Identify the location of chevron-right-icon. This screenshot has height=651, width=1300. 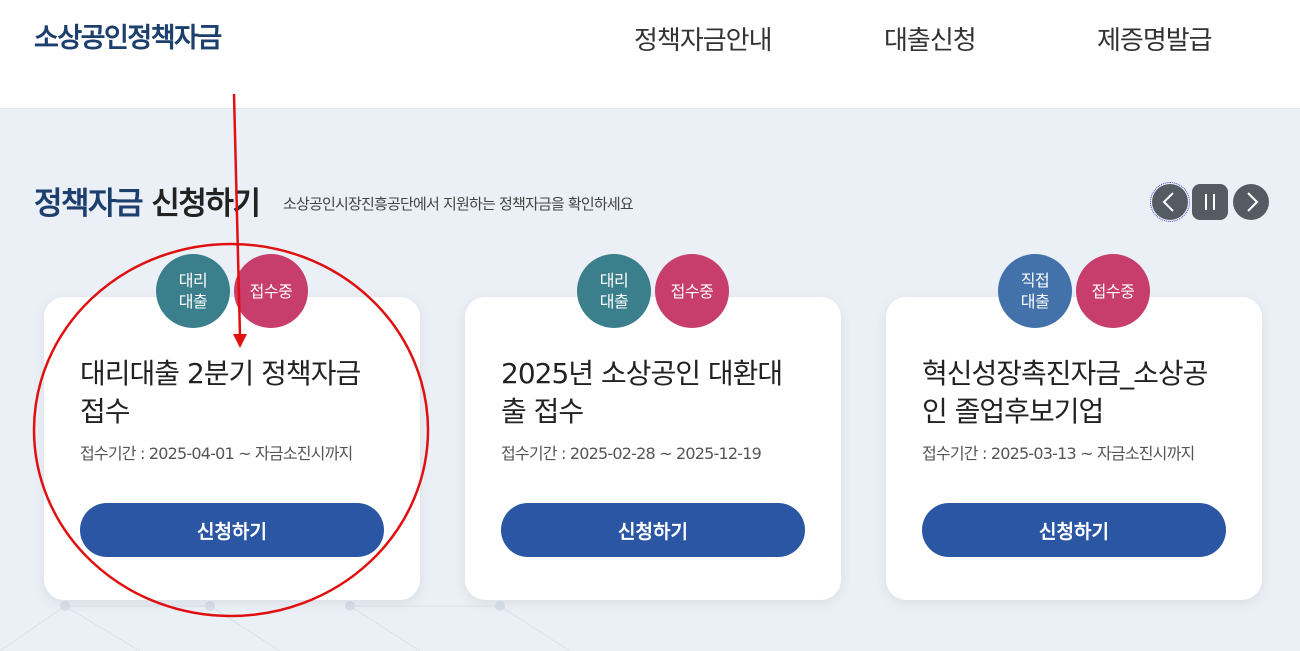
(1253, 202).